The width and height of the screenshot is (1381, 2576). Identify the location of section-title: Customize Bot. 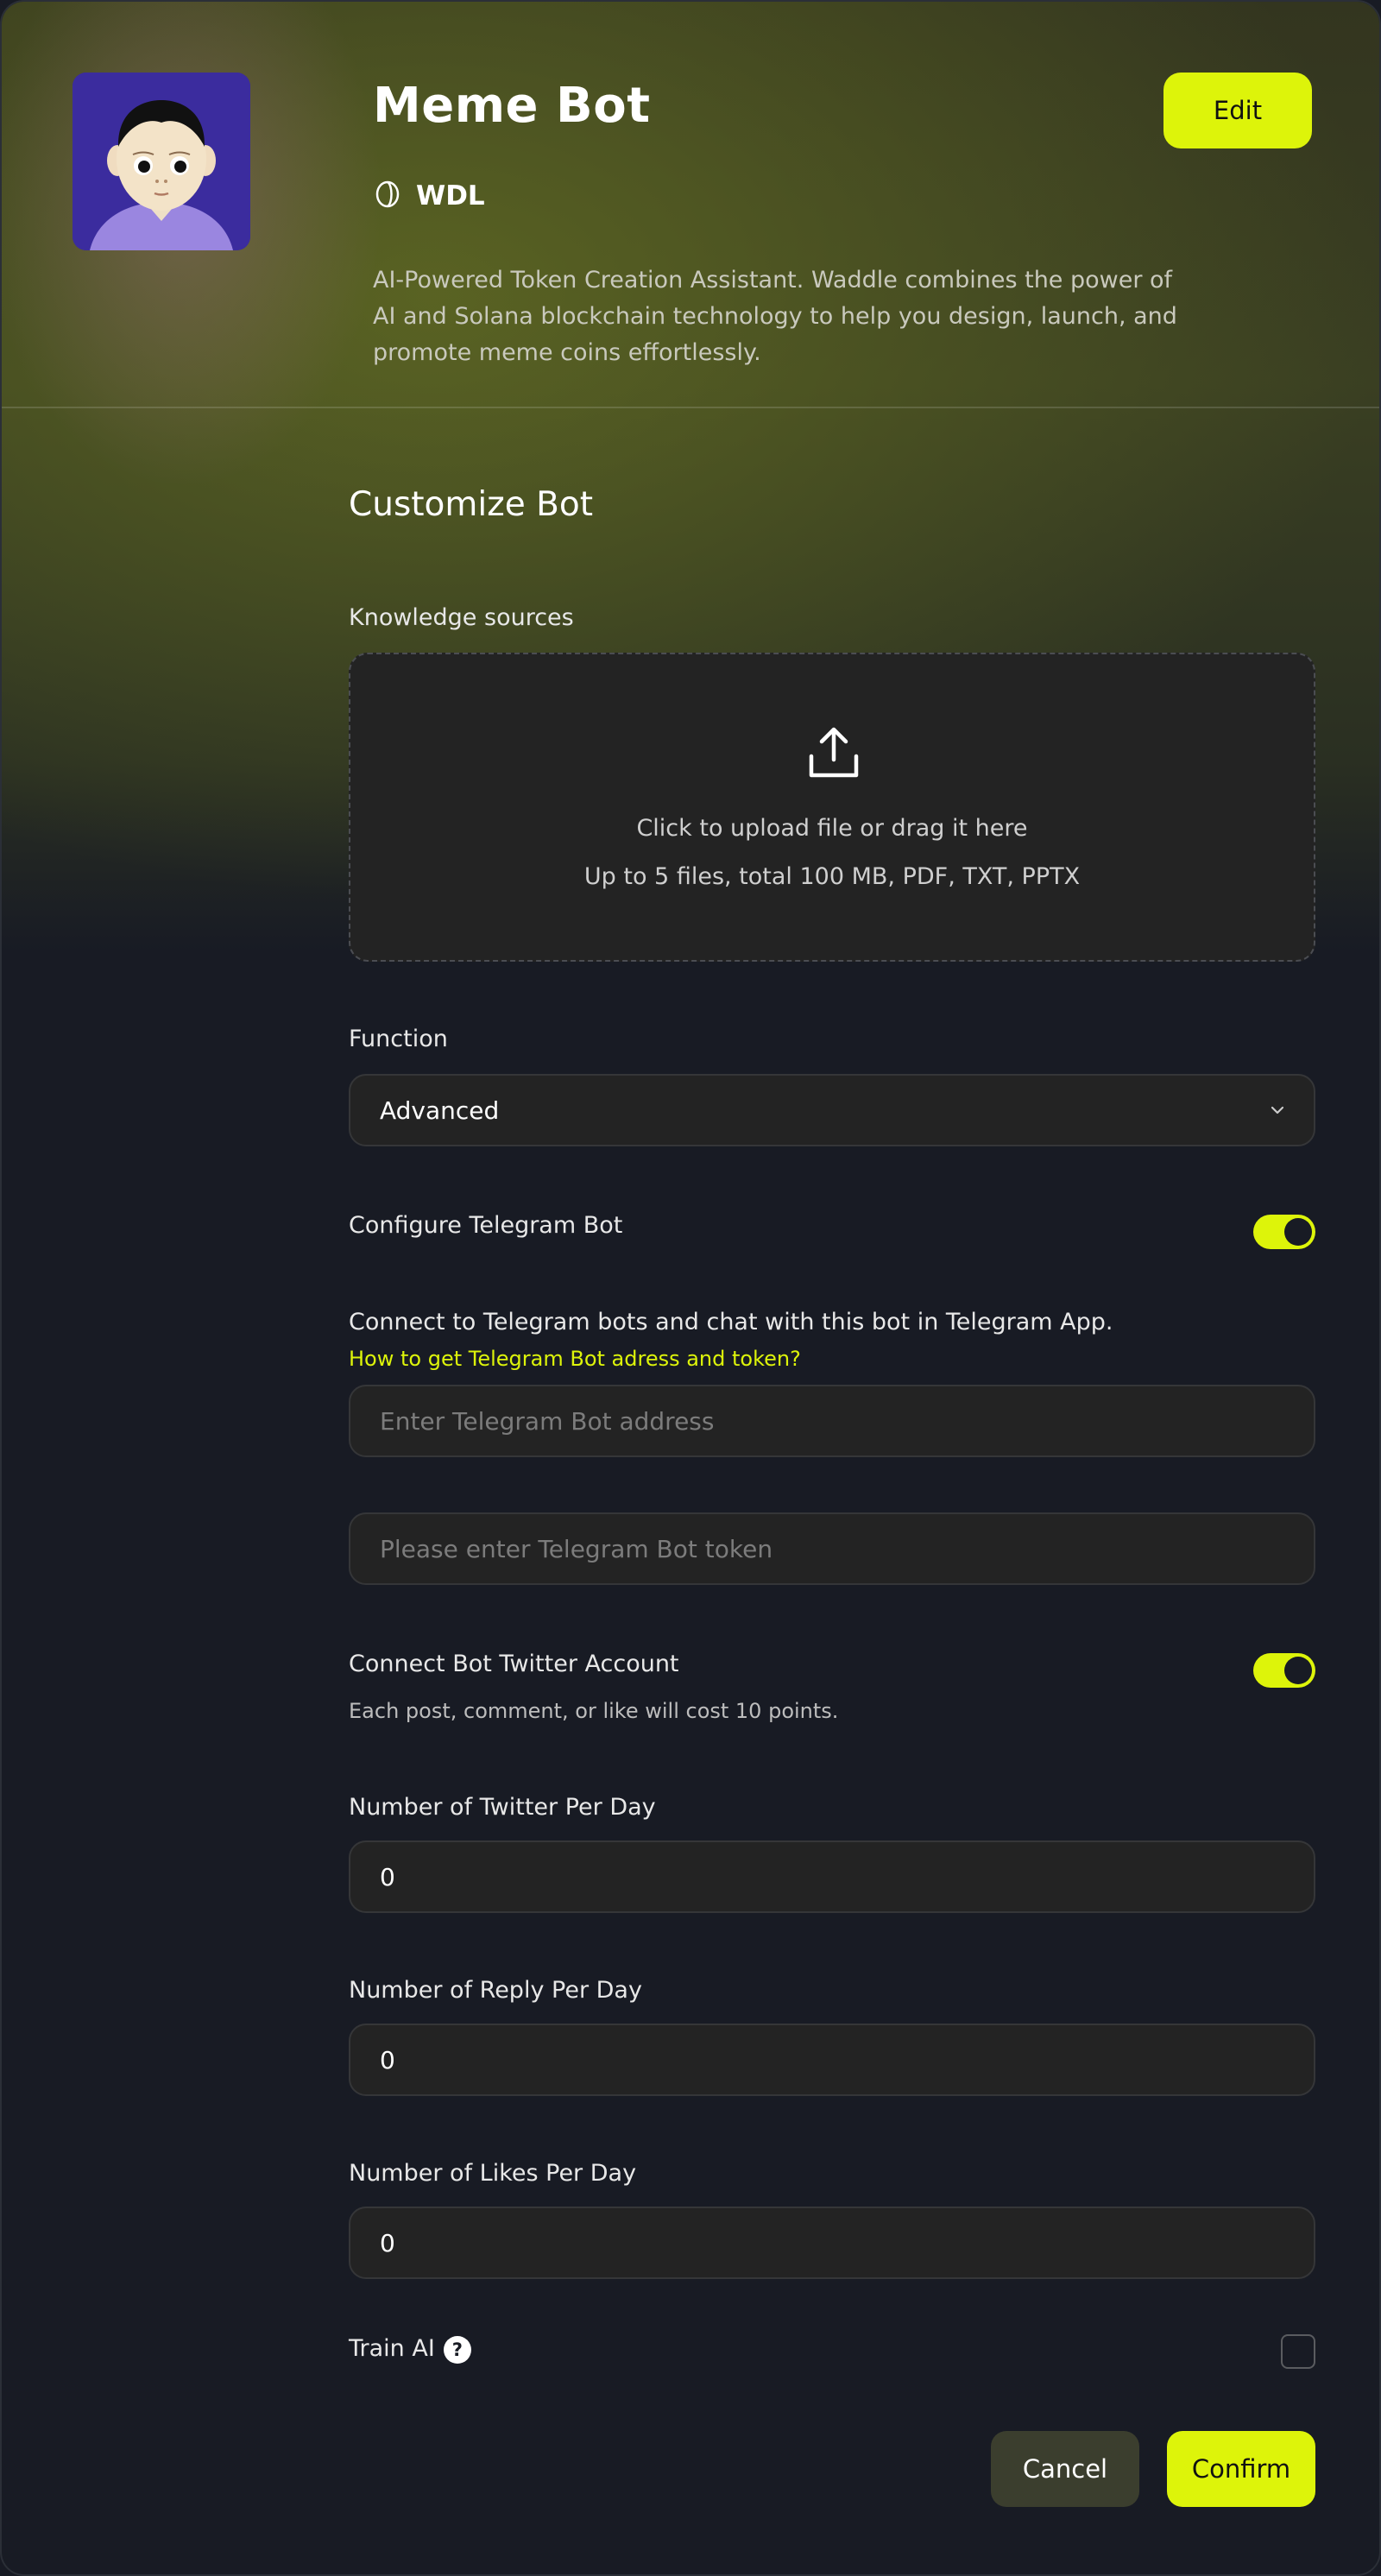
(471, 504).